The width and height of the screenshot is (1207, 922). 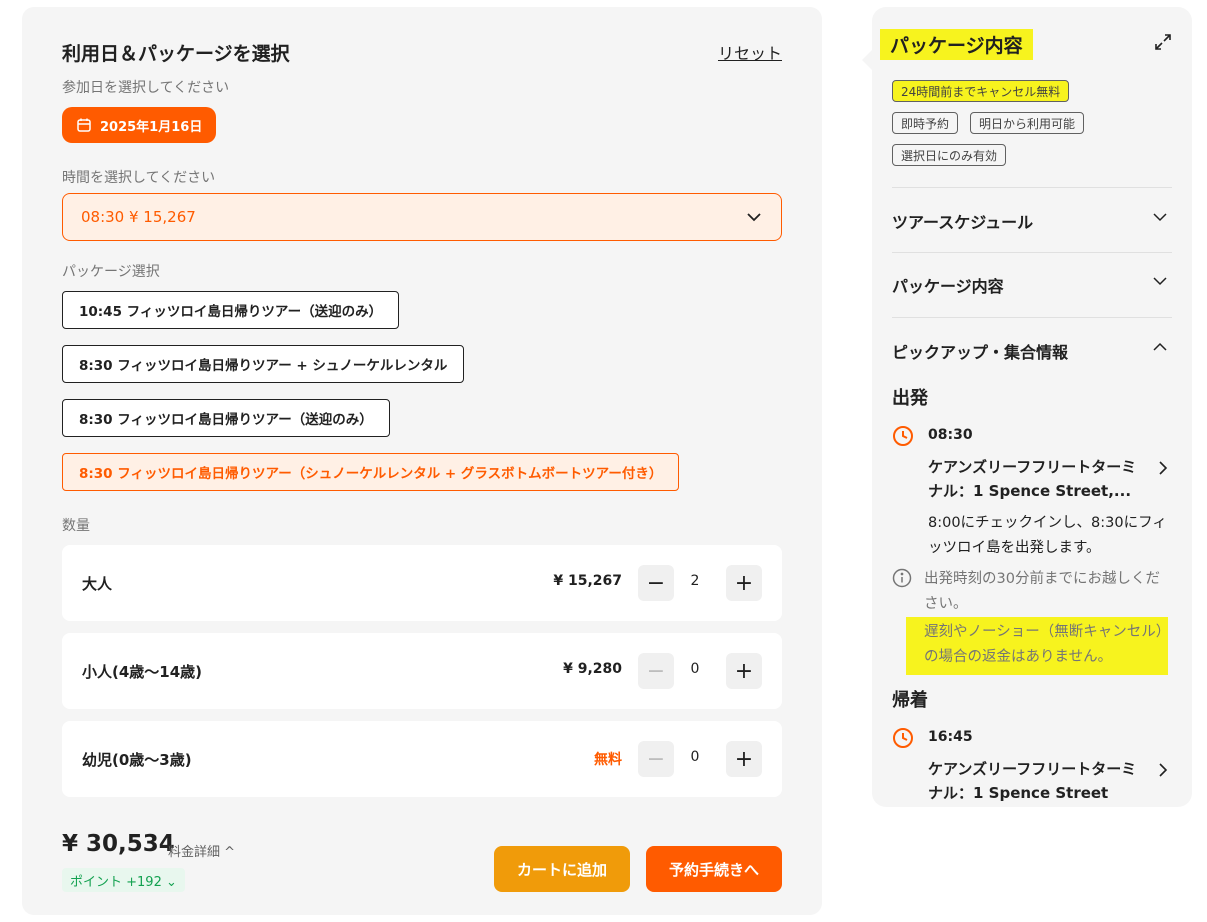 I want to click on date-button: 2025年1月16日, so click(x=139, y=125).